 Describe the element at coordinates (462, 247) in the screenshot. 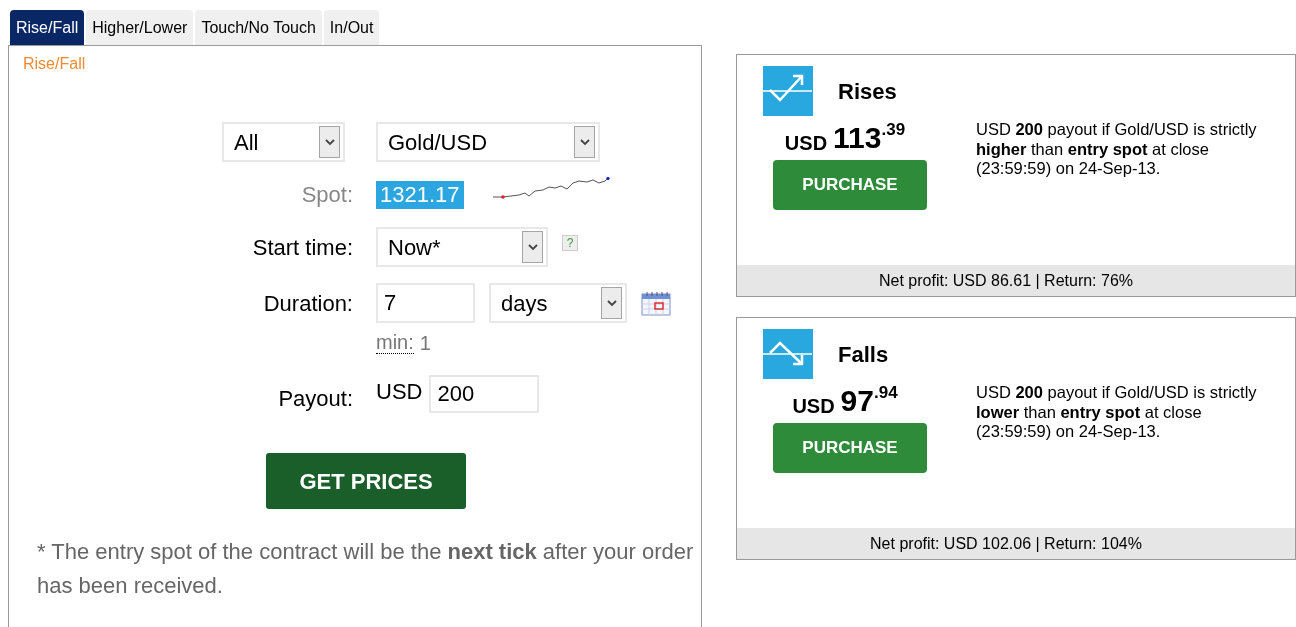

I see `start-time-dropdown: Now*` at that location.